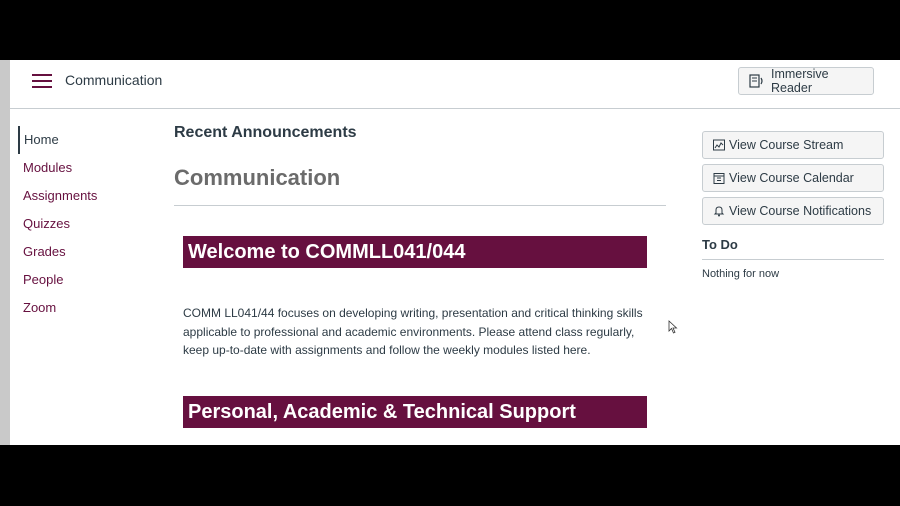  Describe the element at coordinates (257, 177) in the screenshot. I see `page-title: Communication` at that location.